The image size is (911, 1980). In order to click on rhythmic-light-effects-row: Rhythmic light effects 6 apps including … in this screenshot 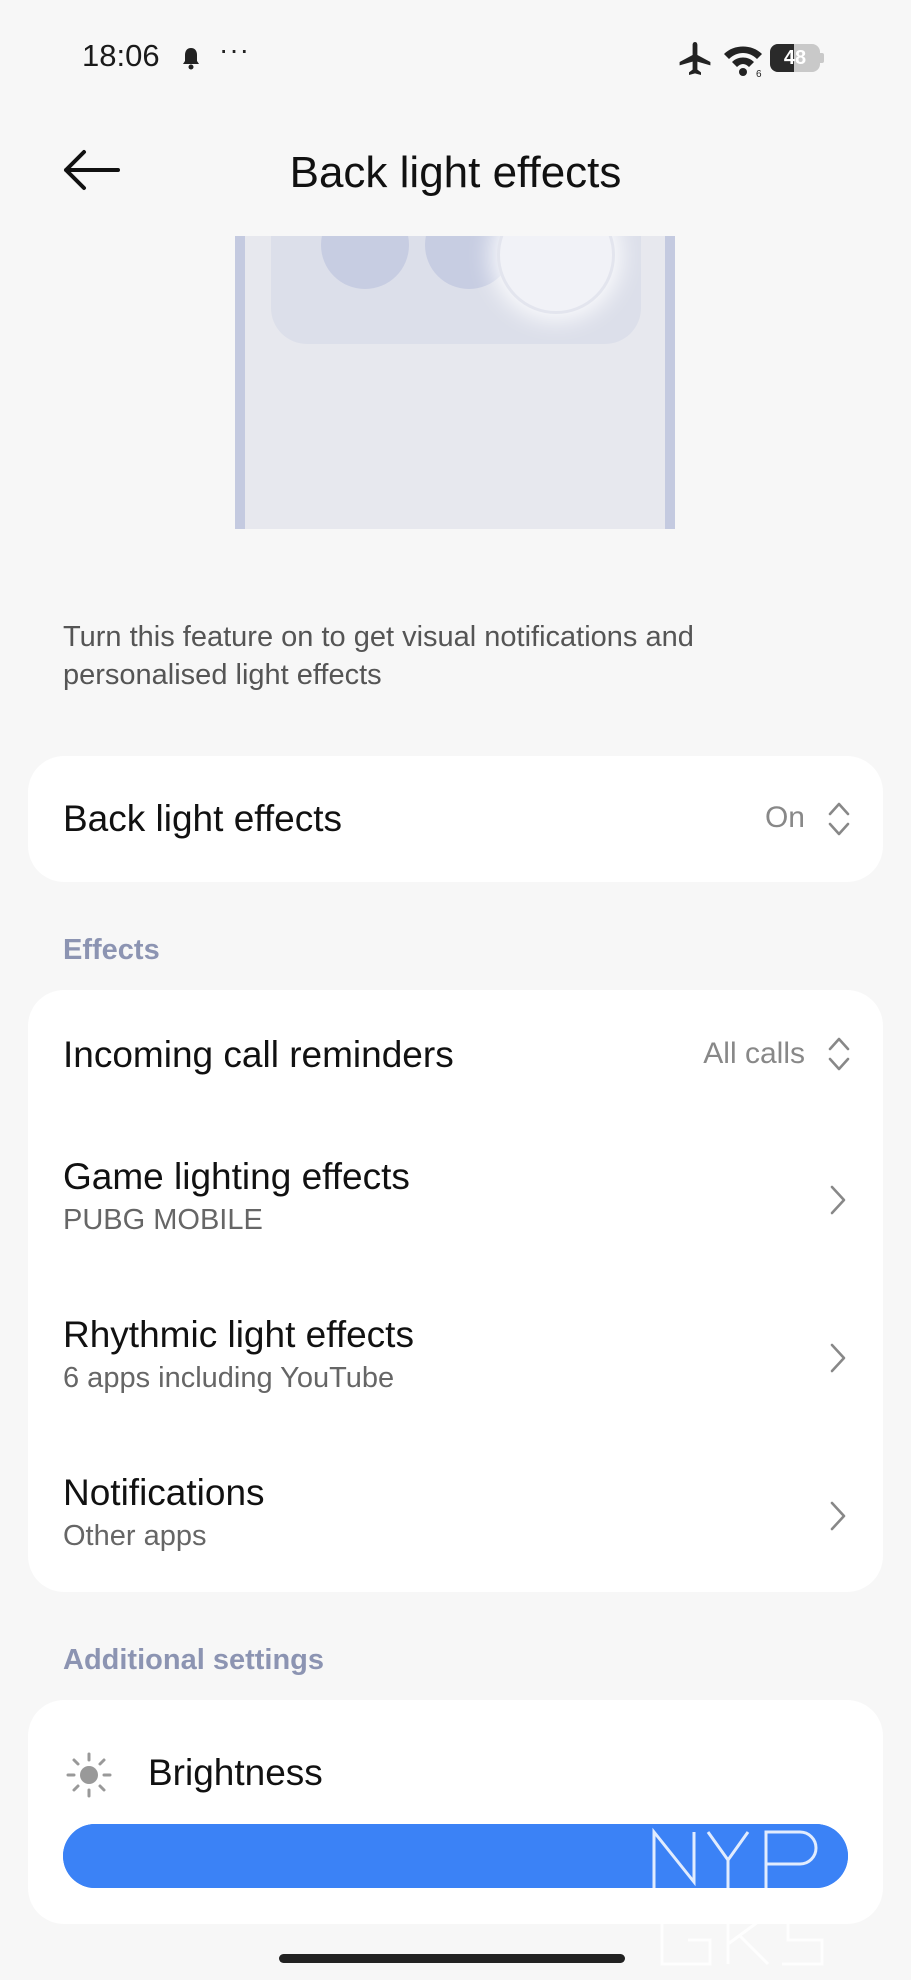, I will do `click(455, 1355)`.